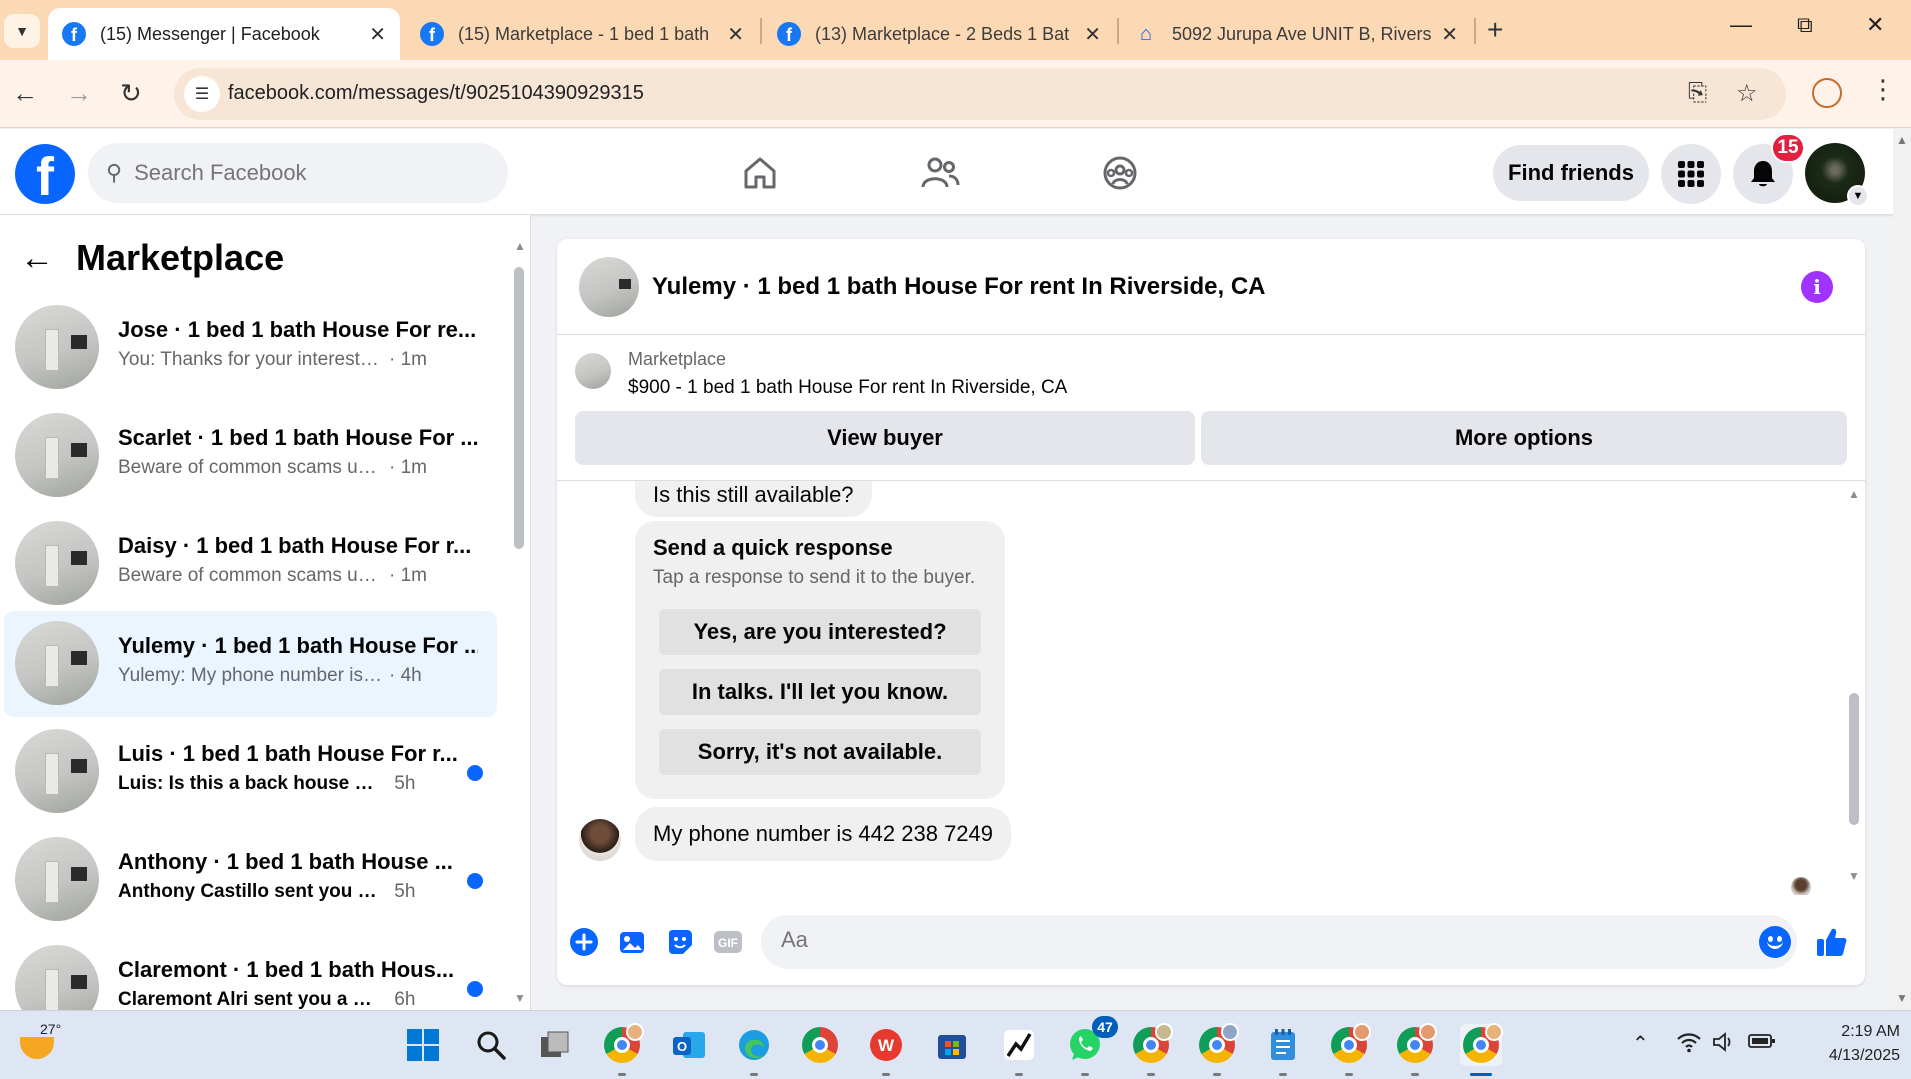 This screenshot has width=1911, height=1079. Describe the element at coordinates (820, 692) in the screenshot. I see `quick-response-in-talks-button: In talks. I'll let you know.` at that location.